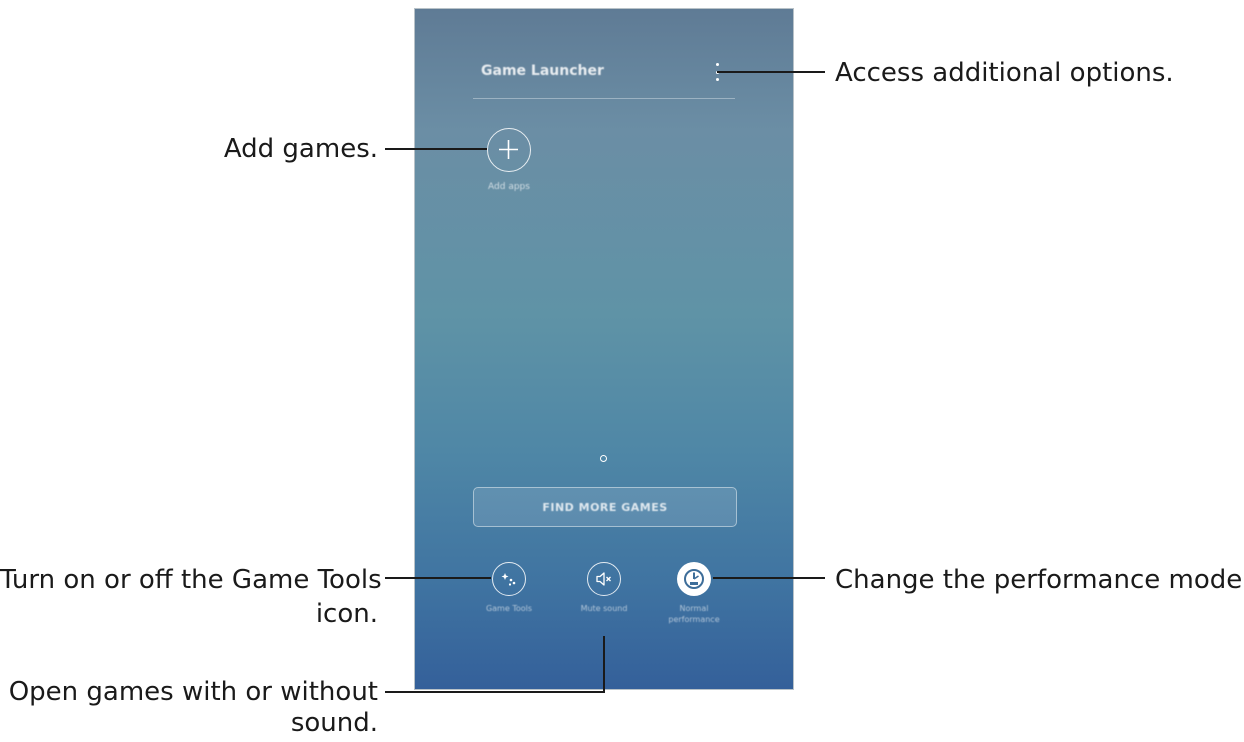  I want to click on options-callout: Access additional options., so click(1004, 73).